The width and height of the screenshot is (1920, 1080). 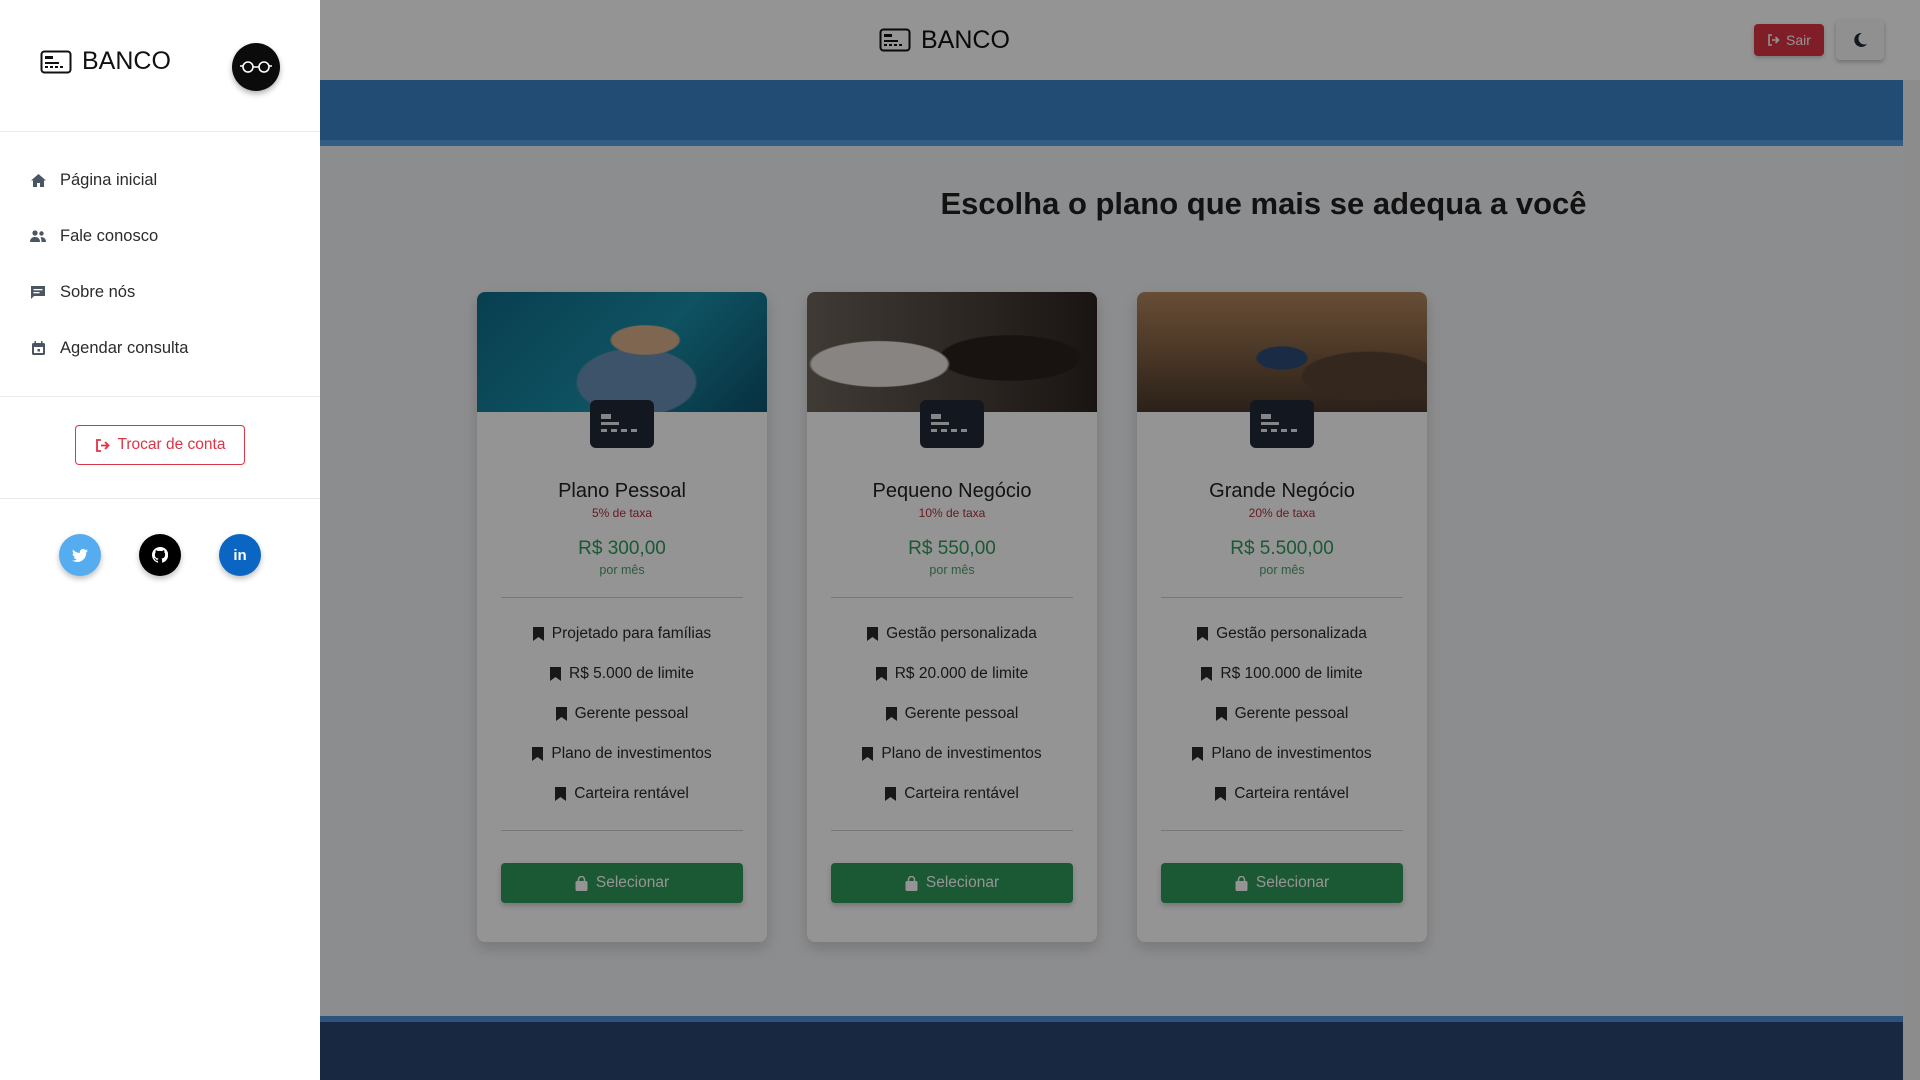 I want to click on sidebar-item-label: Agendar consulta, so click(x=124, y=347).